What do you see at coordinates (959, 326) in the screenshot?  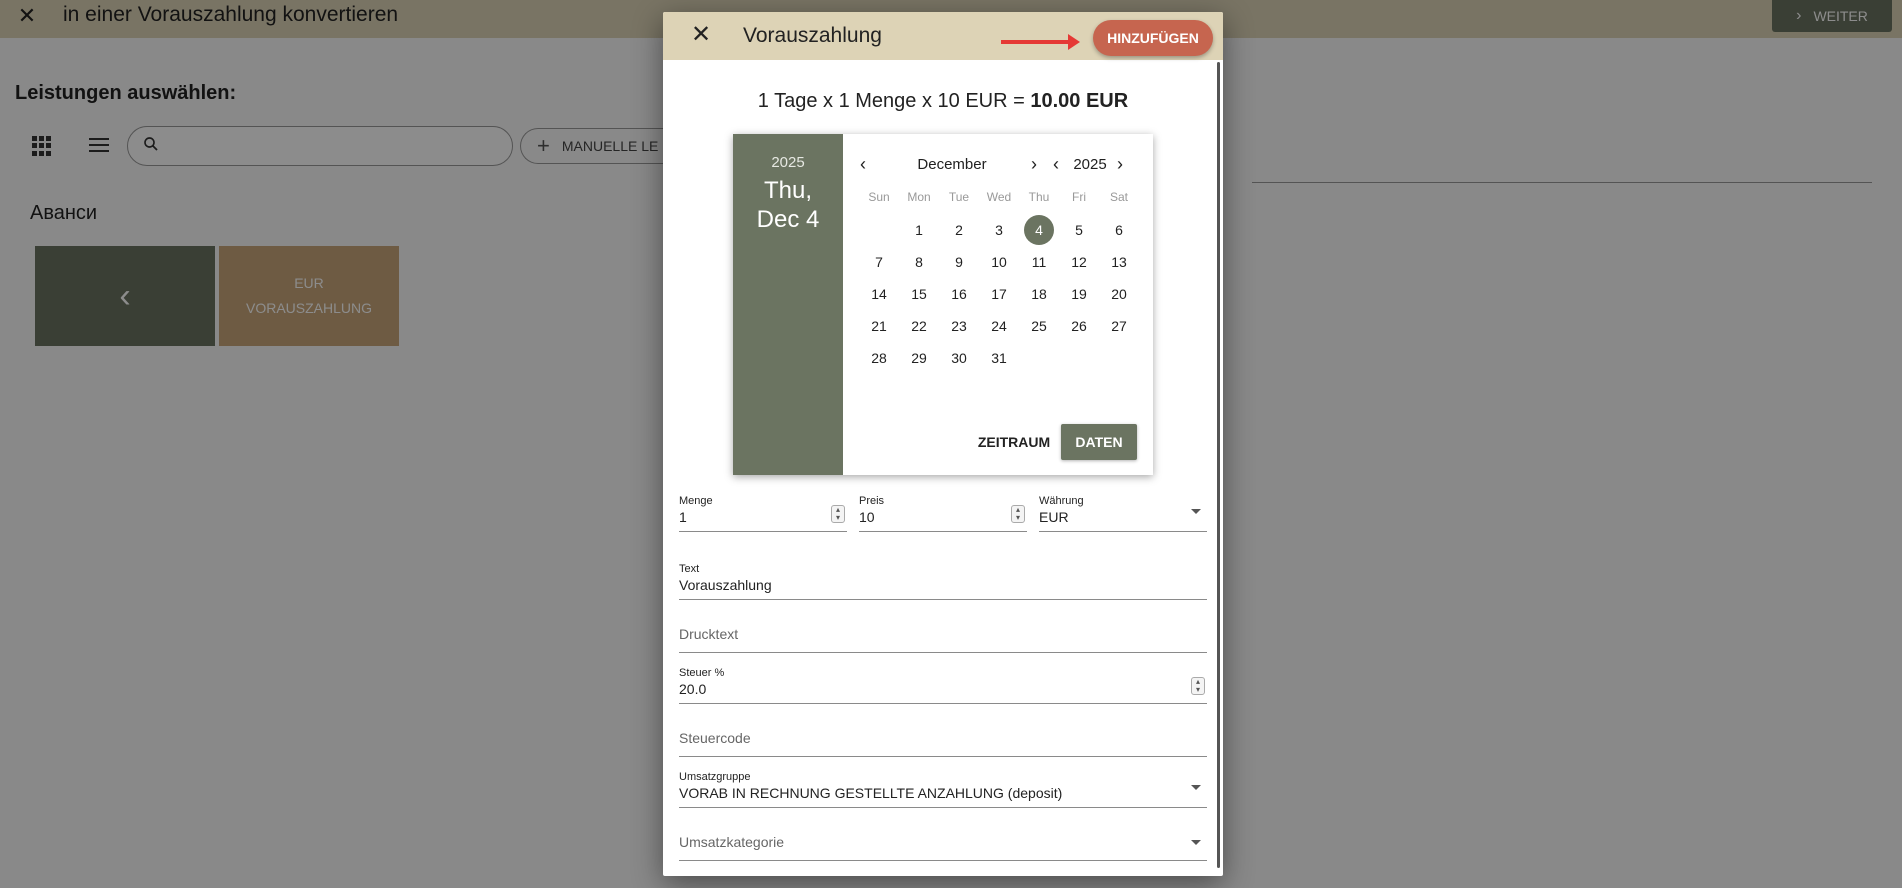 I see `day-cell: 23` at bounding box center [959, 326].